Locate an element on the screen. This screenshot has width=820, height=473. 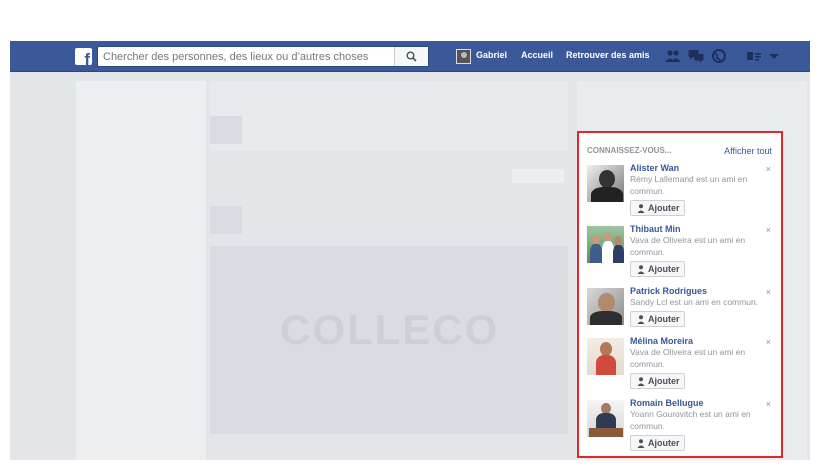
post-avatar-placeholder is located at coordinates (226, 220).